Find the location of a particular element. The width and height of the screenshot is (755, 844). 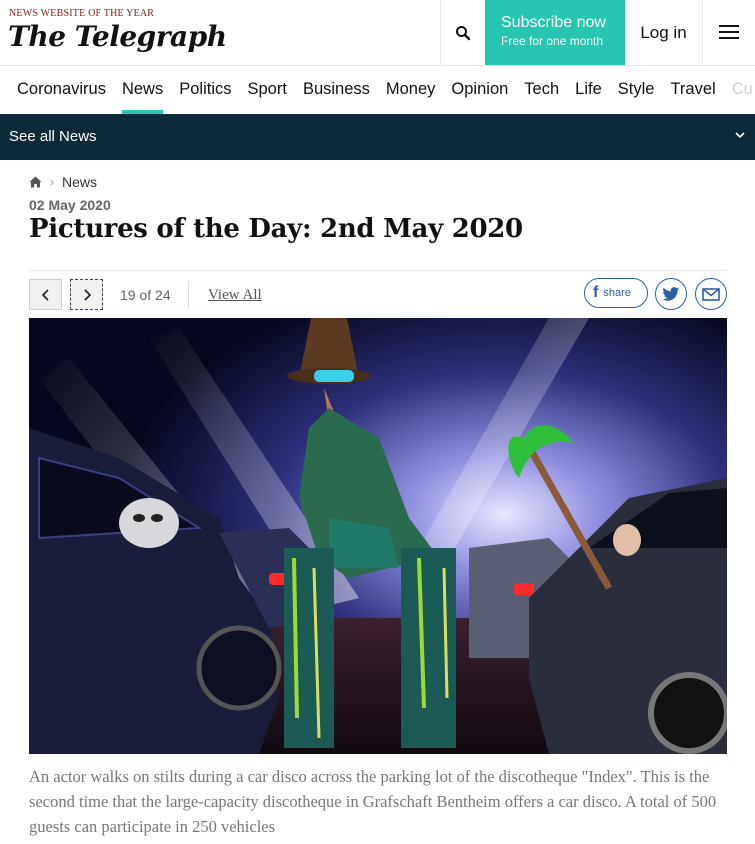

nav-item-sport: Sport is located at coordinates (267, 90).